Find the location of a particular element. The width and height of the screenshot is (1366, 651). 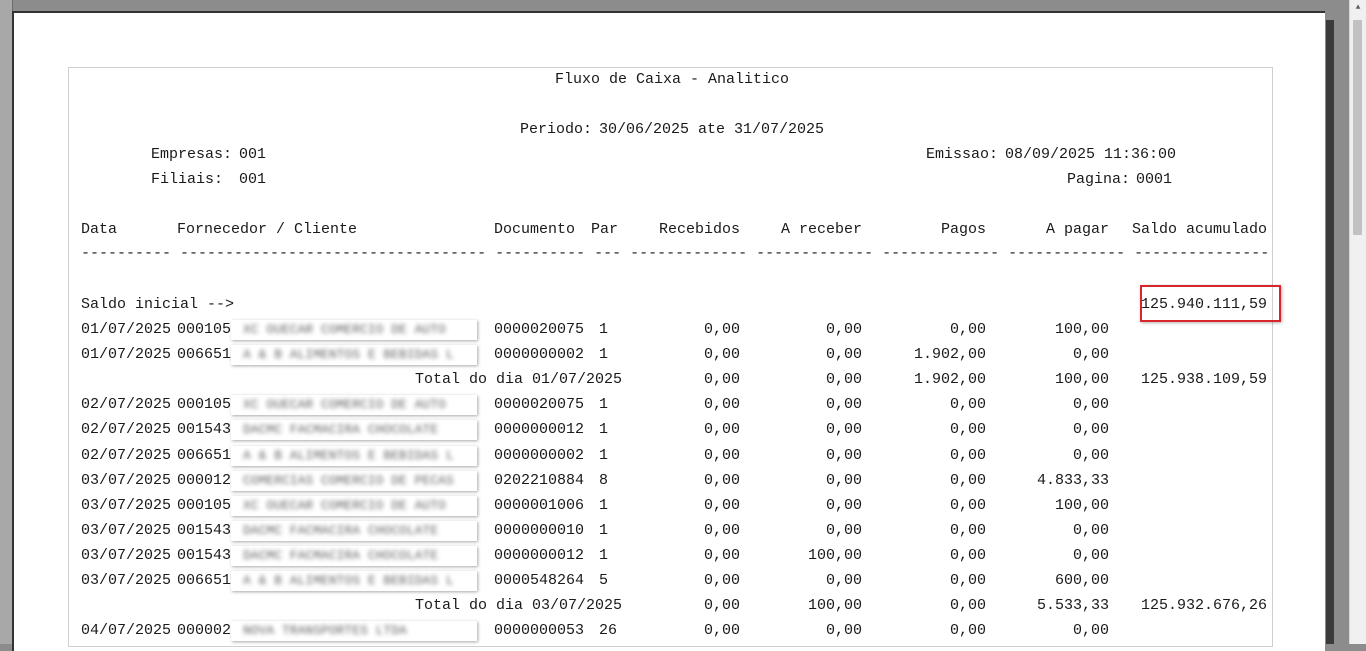

col-header-fornecedor: Fornecedor / Cliente is located at coordinates (267, 229).